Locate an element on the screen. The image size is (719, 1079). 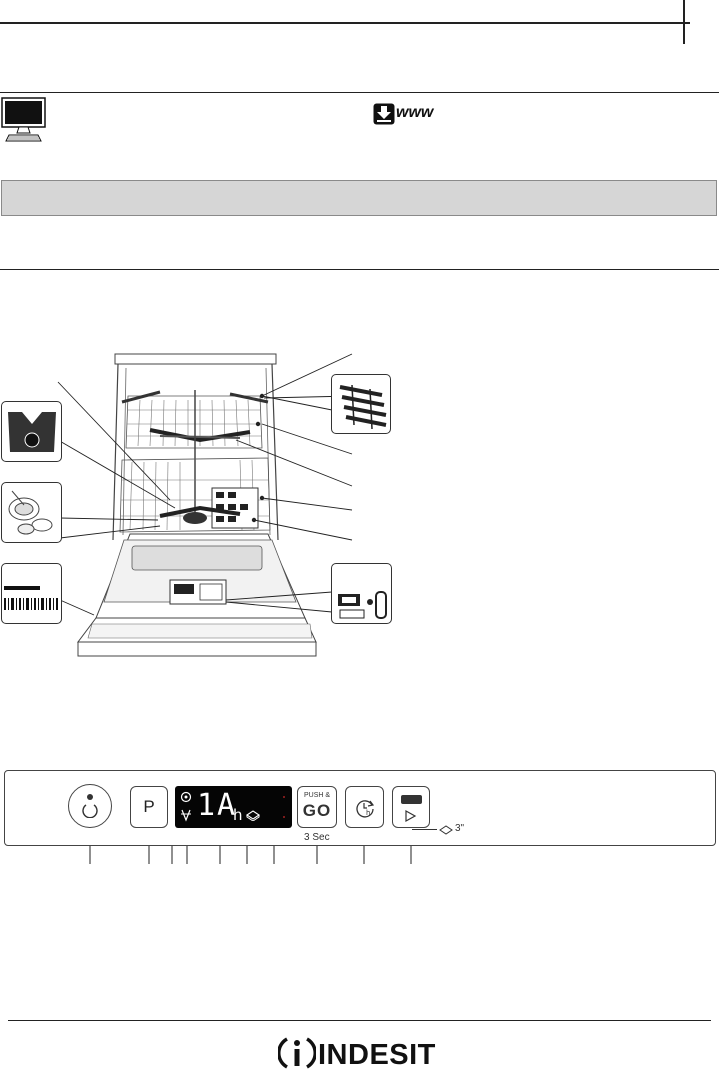
rinse-aid-icon is located at coordinates (186, 817).